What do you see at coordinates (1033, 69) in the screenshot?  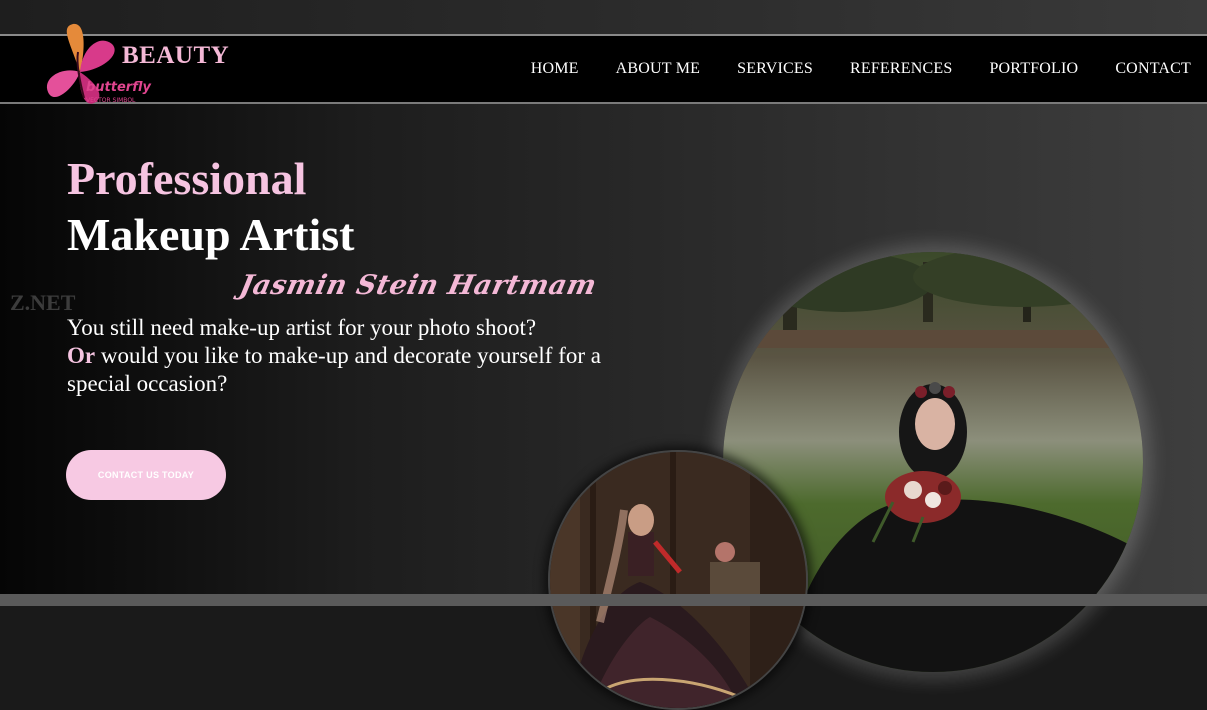 I see `nav-item-portfolio: PORTFOLIO` at bounding box center [1033, 69].